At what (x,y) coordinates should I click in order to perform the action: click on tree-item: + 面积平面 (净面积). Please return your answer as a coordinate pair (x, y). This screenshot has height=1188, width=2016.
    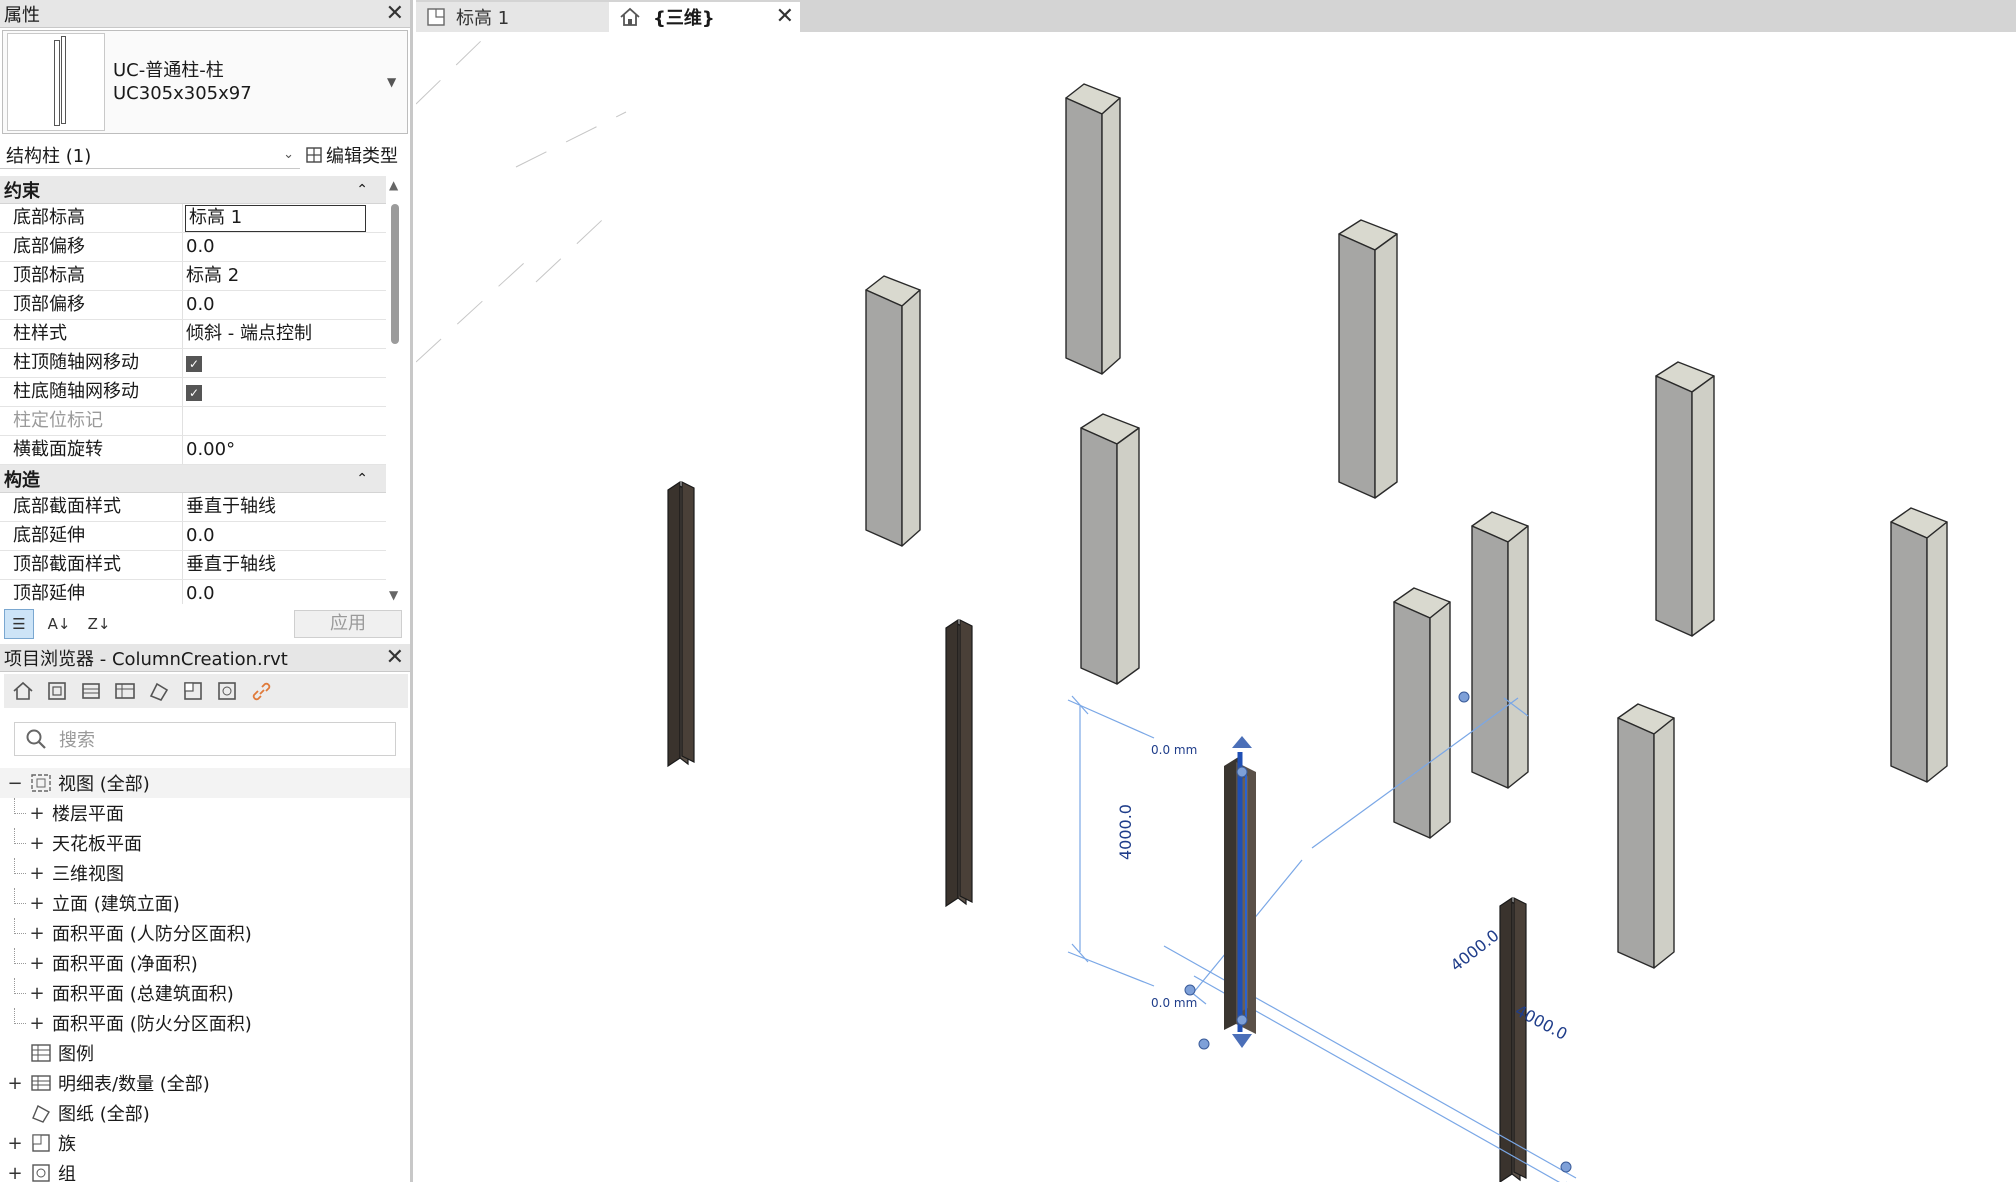
    Looking at the image, I should click on (205, 963).